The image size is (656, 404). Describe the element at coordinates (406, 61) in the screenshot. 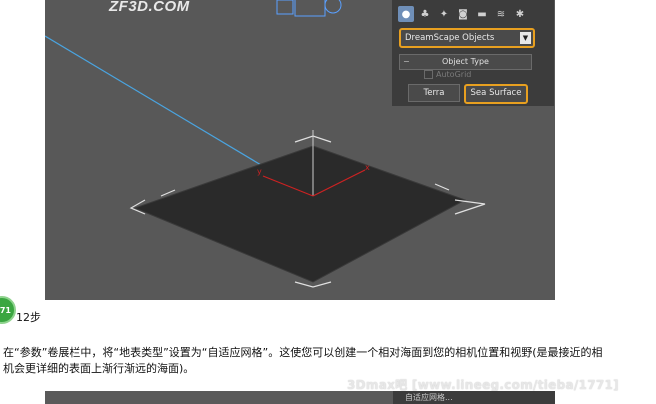

I see `collapse-icon: −` at that location.